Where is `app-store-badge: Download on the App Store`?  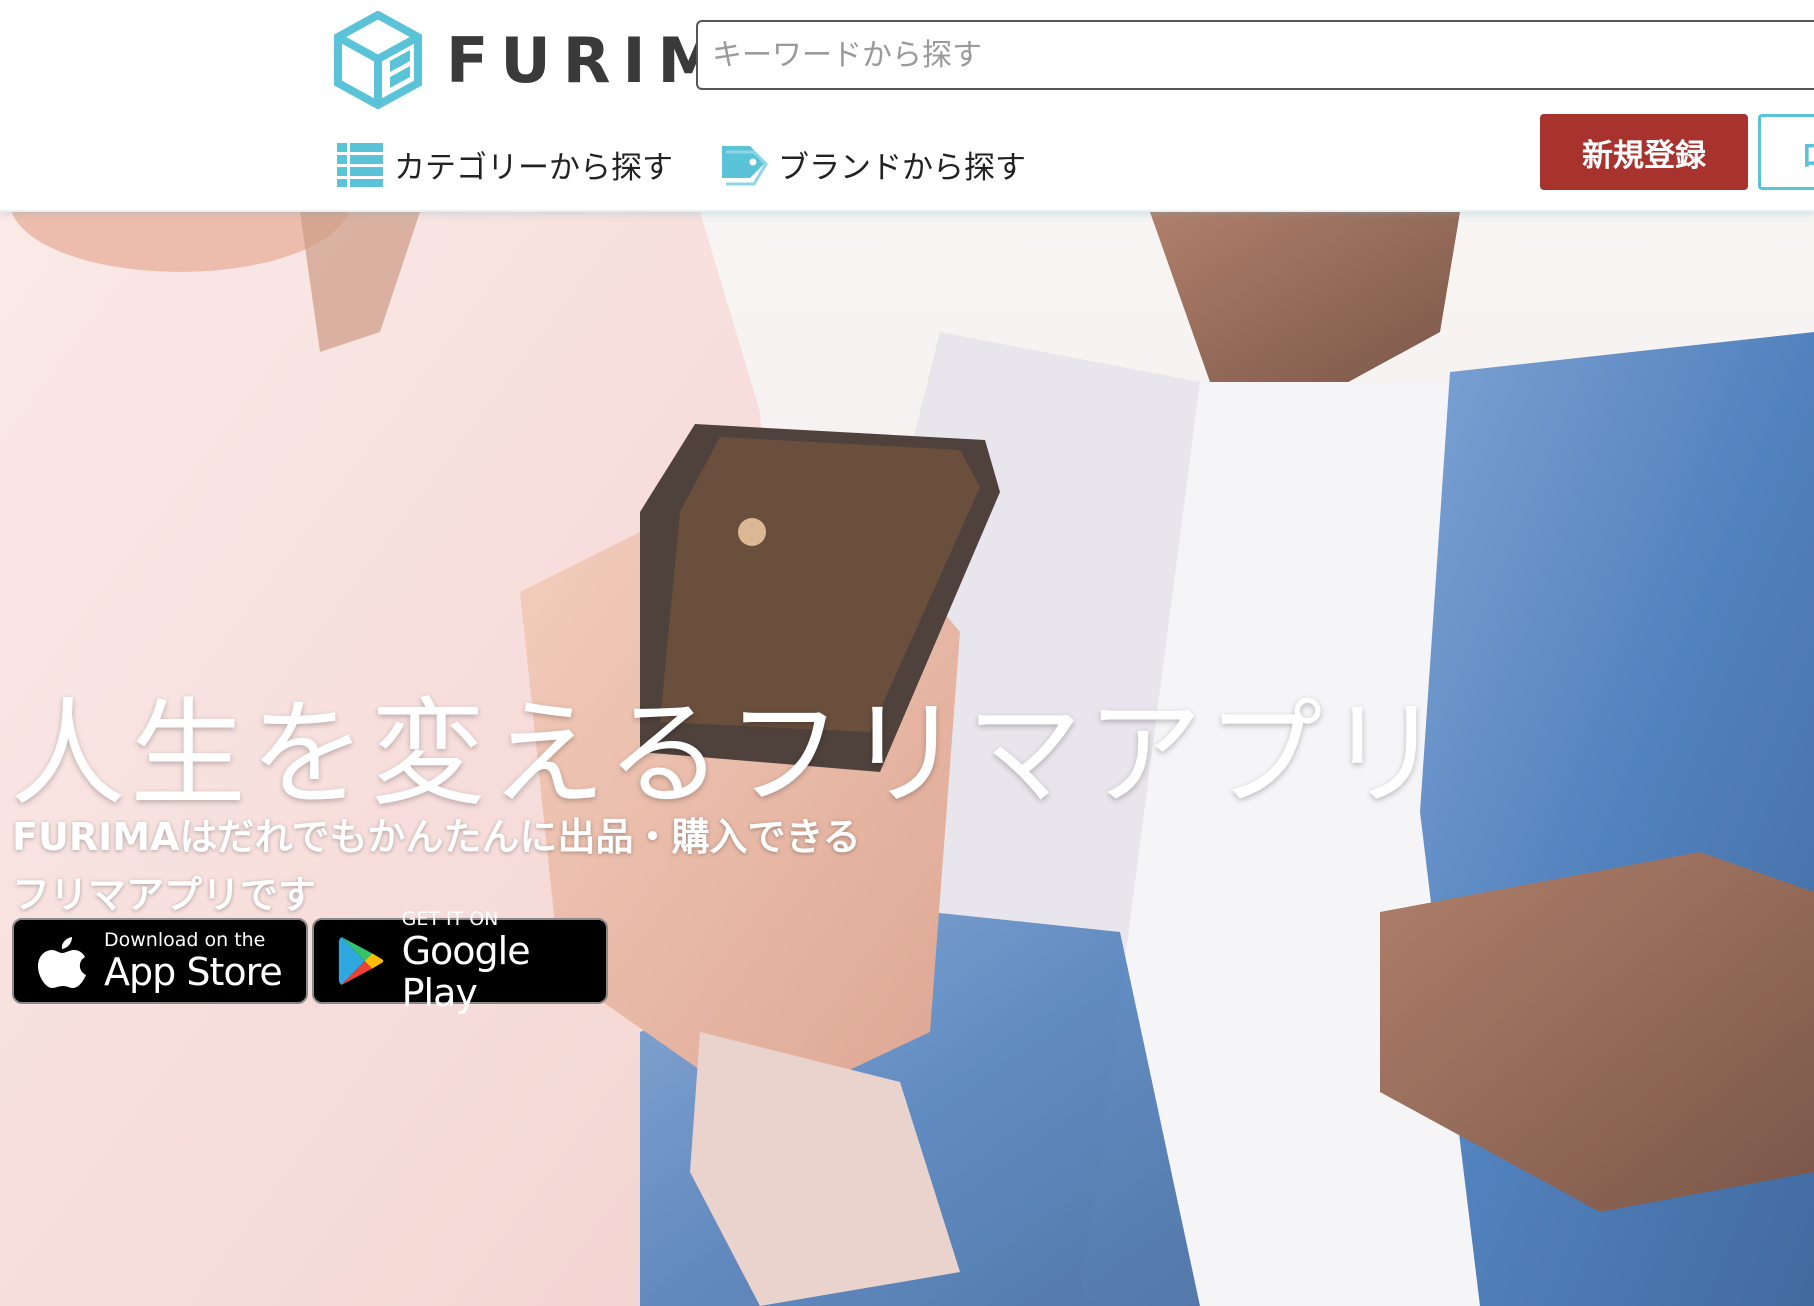
app-store-badge: Download on the App Store is located at coordinates (160, 961).